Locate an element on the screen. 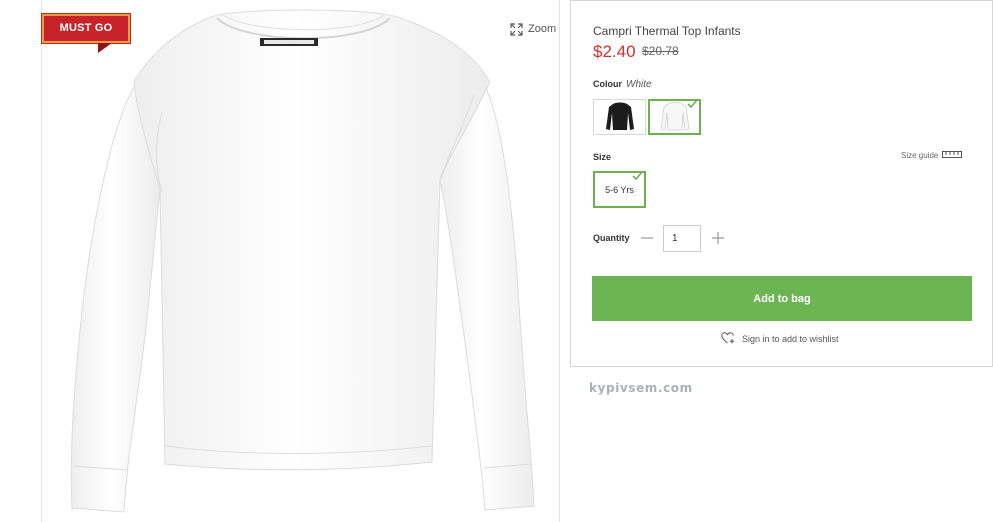 The width and height of the screenshot is (993, 522). product-title: Campri Thermal Top Infants is located at coordinates (667, 31).